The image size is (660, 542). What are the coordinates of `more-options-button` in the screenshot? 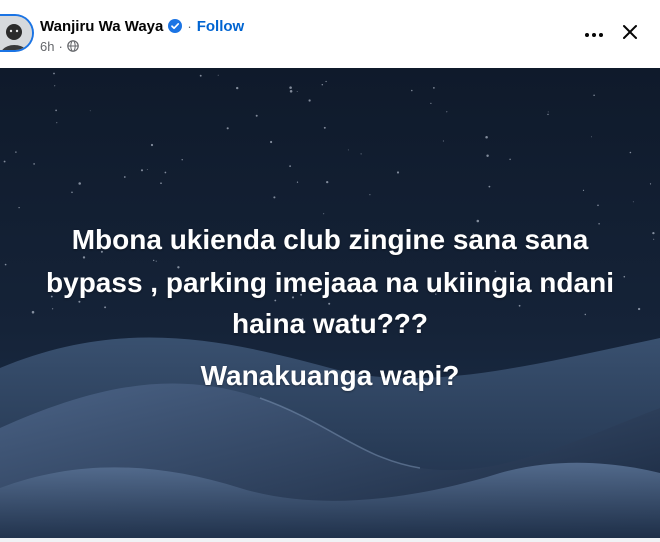 It's located at (594, 34).